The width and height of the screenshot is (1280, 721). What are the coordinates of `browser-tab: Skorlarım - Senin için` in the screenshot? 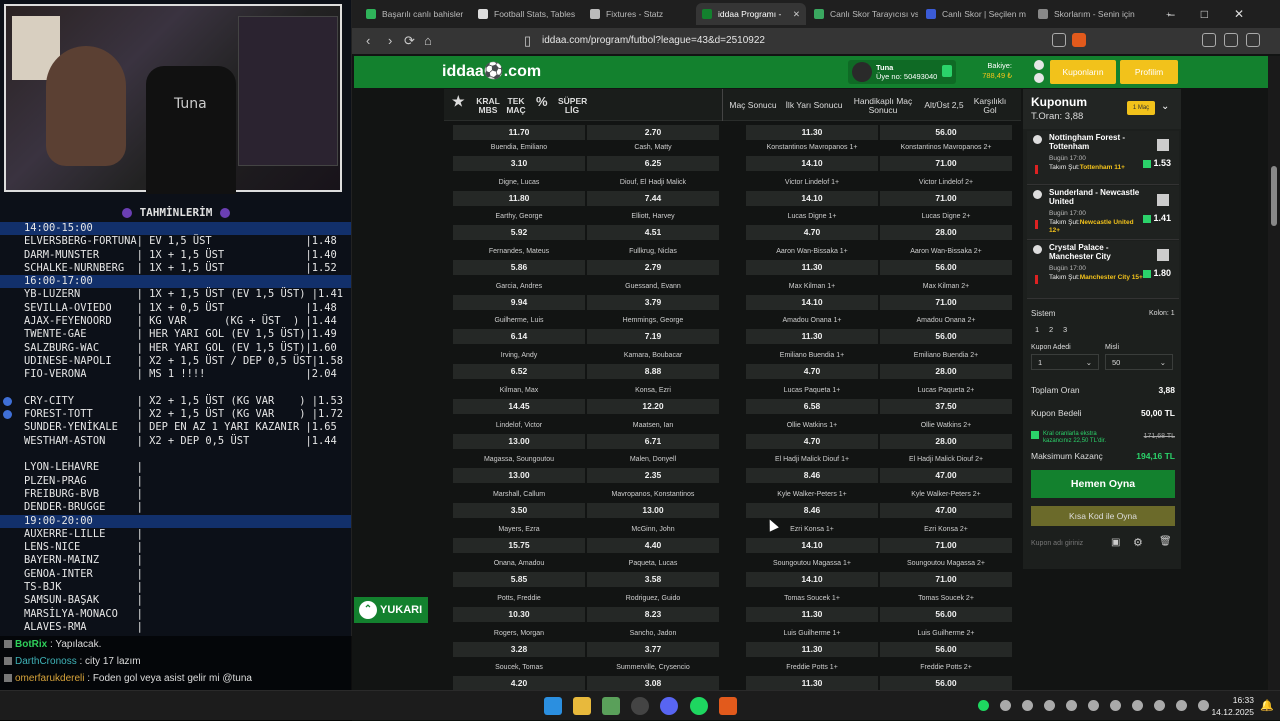 It's located at (1087, 14).